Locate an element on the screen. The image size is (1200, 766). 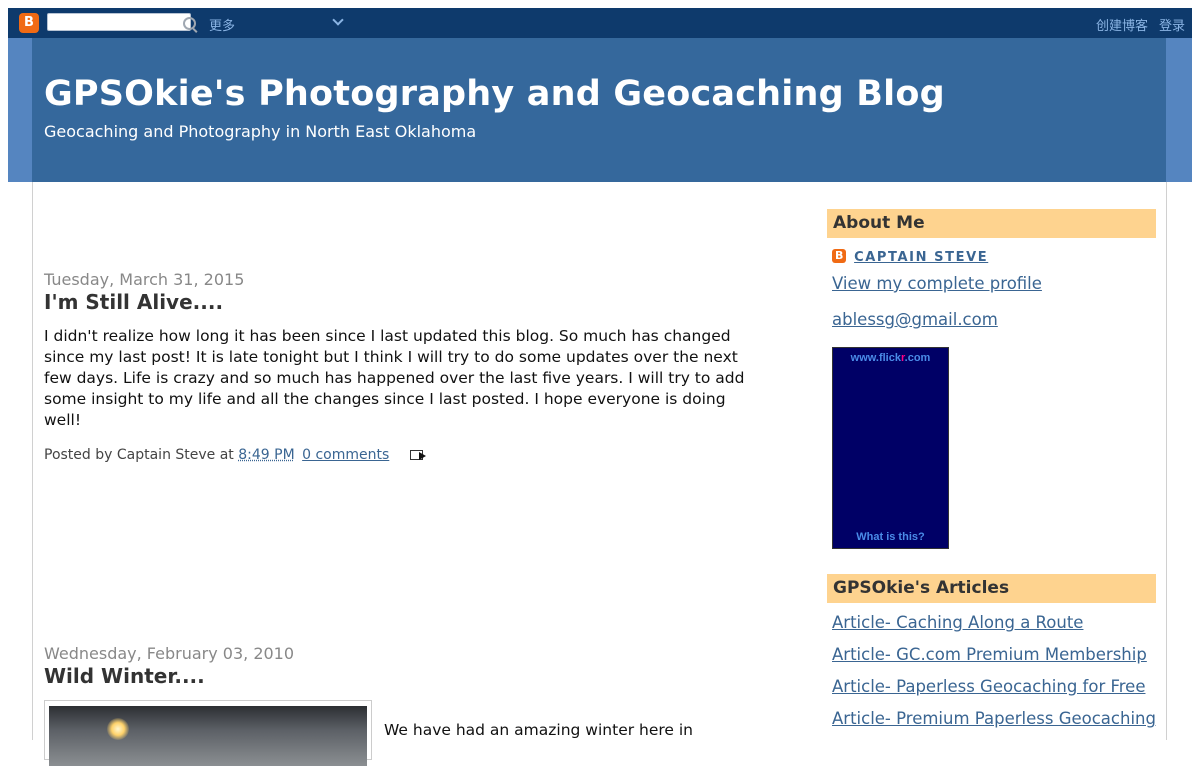
winter-photo is located at coordinates (208, 736).